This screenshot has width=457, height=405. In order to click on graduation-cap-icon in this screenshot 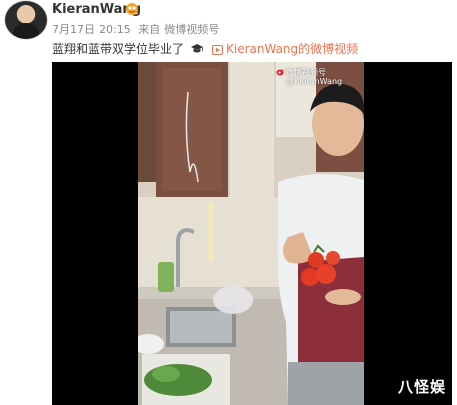, I will do `click(196, 48)`.